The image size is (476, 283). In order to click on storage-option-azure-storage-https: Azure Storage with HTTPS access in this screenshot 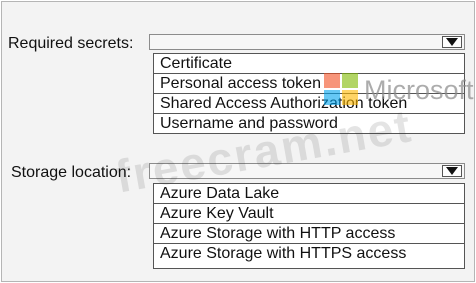, I will do `click(309, 254)`.